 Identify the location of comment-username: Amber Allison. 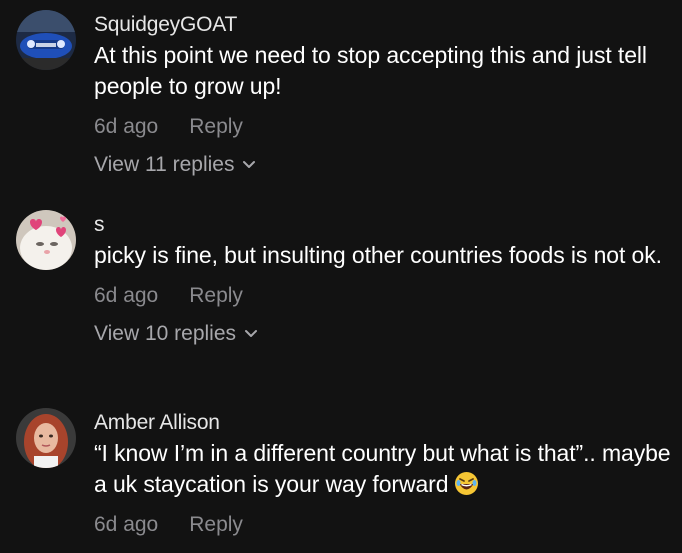
(383, 423).